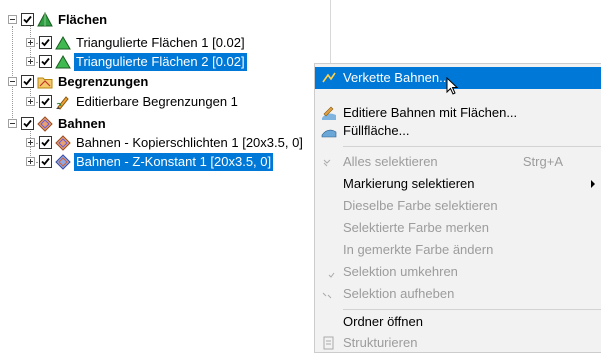  What do you see at coordinates (45, 82) in the screenshot?
I see `boundary-folder-icon` at bounding box center [45, 82].